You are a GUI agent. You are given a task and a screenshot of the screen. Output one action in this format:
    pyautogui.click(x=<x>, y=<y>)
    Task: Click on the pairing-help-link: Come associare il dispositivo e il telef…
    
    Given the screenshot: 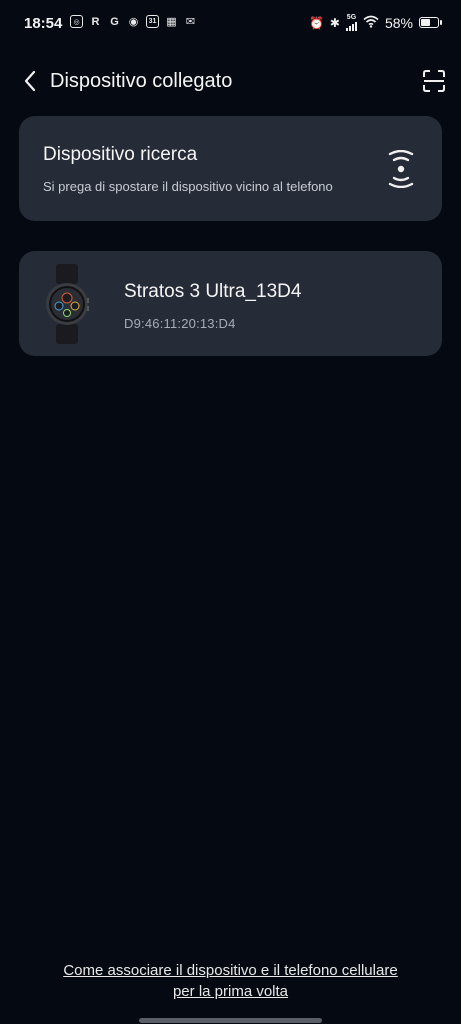 What is the action you would take?
    pyautogui.click(x=230, y=981)
    